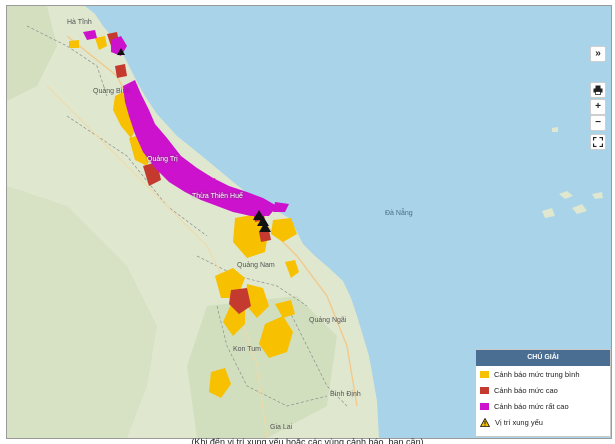 This screenshot has height=444, width=615. Describe the element at coordinates (328, 320) in the screenshot. I see `place-label: Quảng Ngãi` at that location.